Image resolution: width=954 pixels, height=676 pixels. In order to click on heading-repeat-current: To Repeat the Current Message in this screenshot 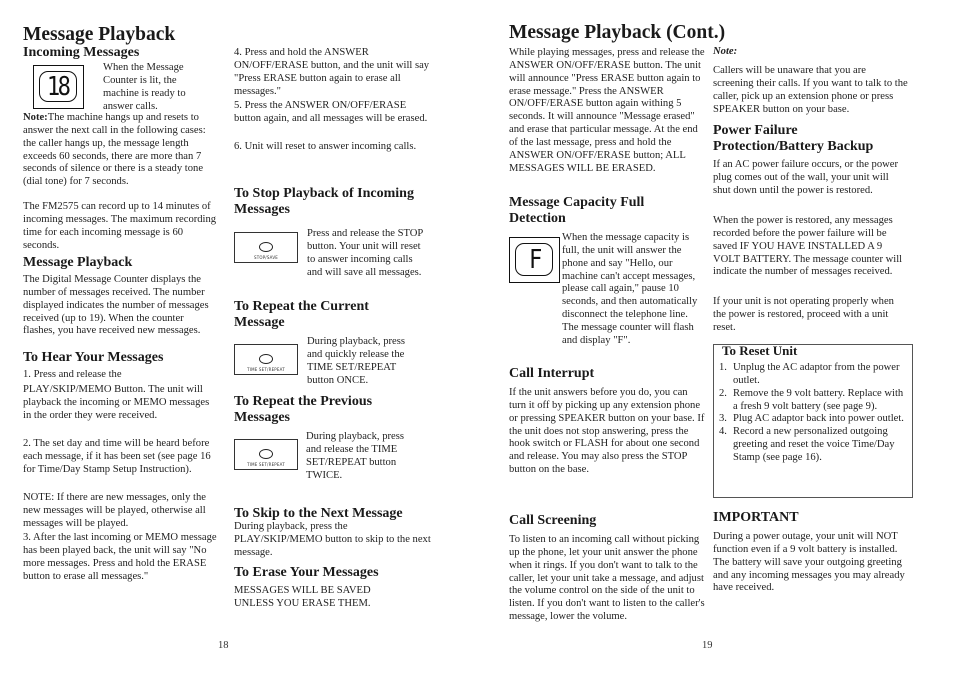, I will do `click(301, 314)`.